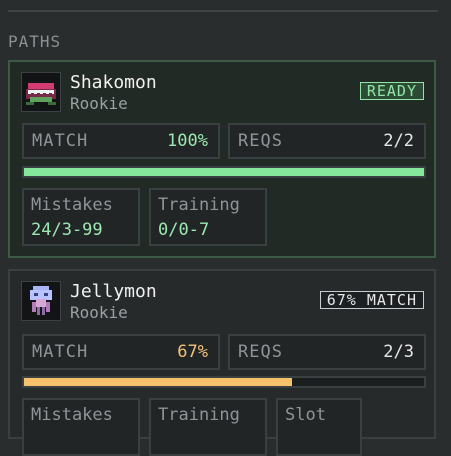 This screenshot has height=456, width=451. What do you see at coordinates (192, 352) in the screenshot?
I see `match-value: 67%` at bounding box center [192, 352].